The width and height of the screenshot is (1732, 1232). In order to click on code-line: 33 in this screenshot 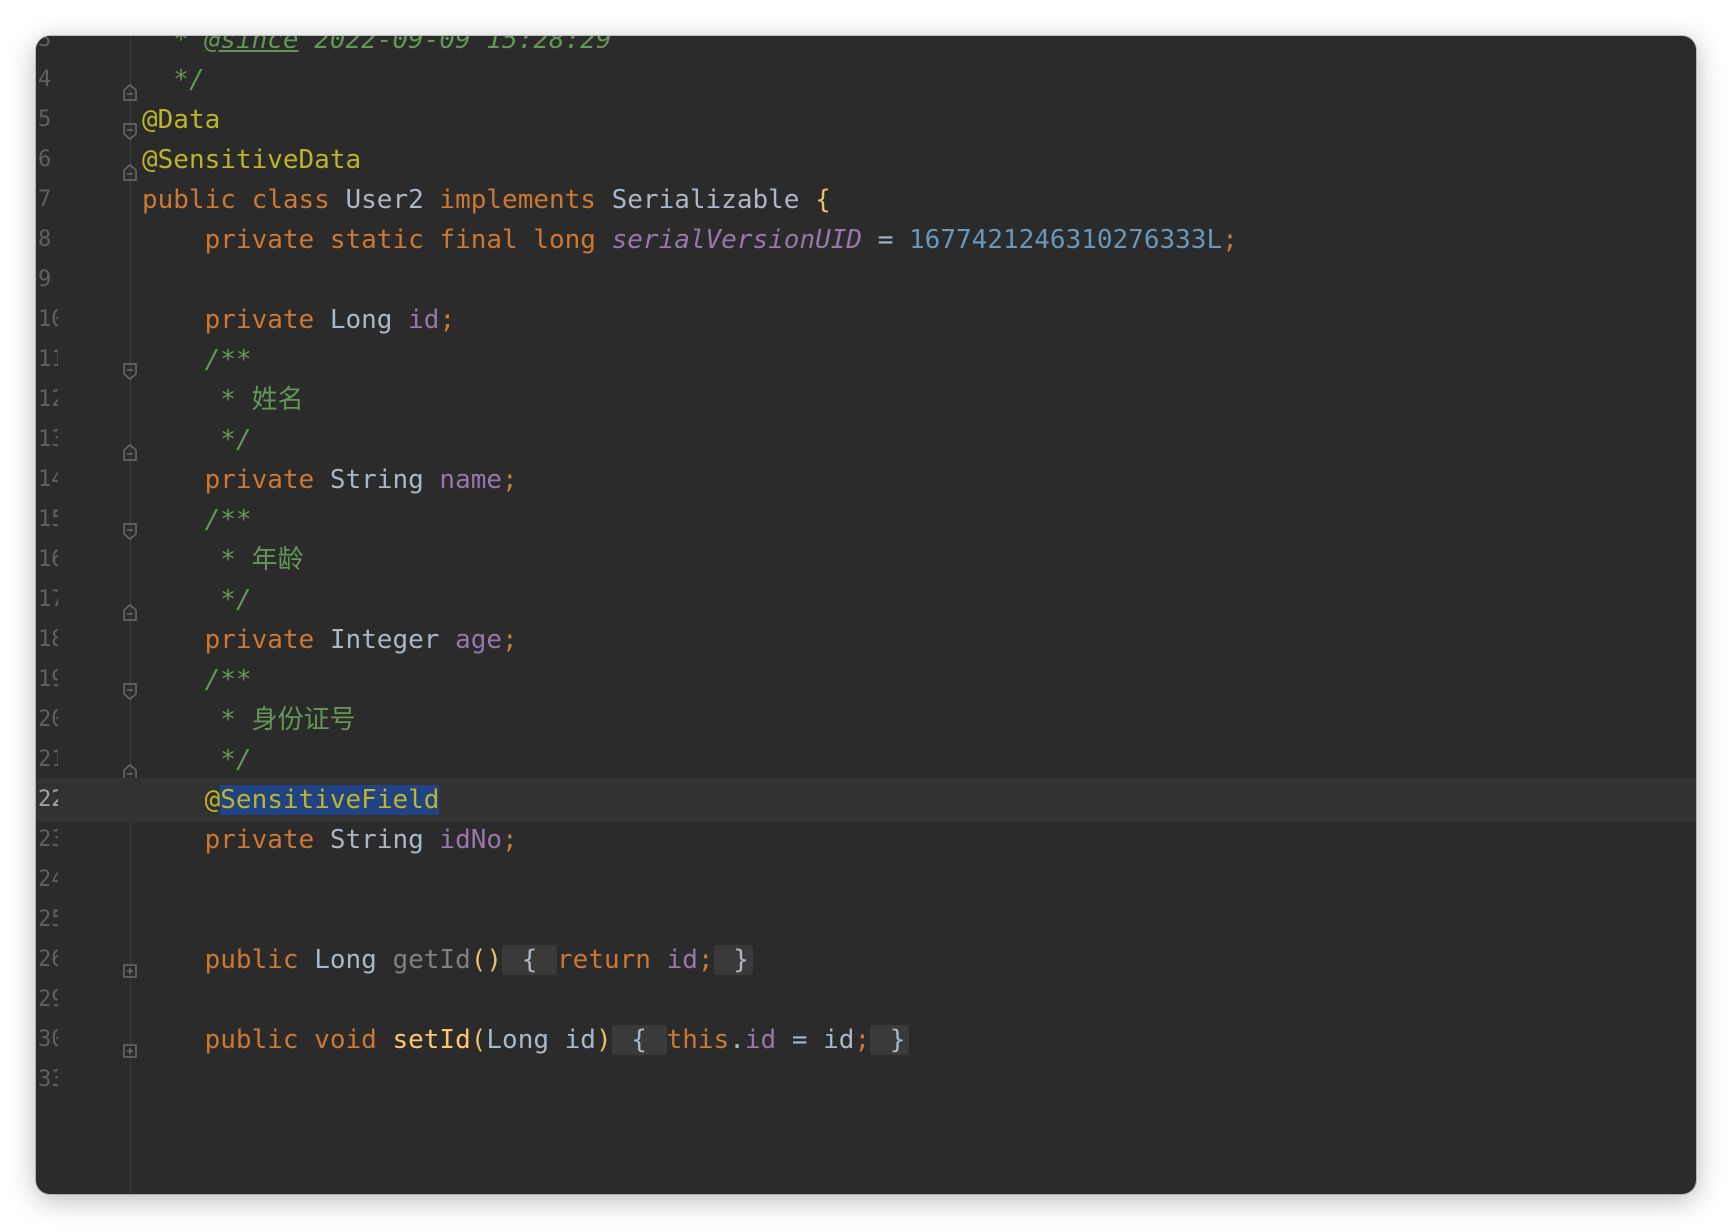, I will do `click(866, 1080)`.